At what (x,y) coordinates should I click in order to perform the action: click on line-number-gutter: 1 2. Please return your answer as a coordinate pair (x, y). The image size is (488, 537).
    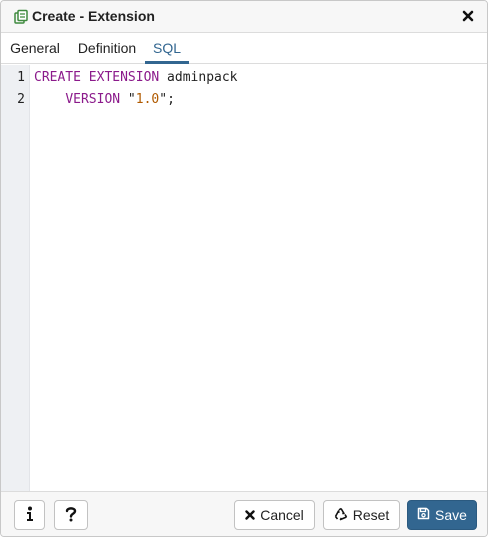
    Looking at the image, I should click on (15, 278).